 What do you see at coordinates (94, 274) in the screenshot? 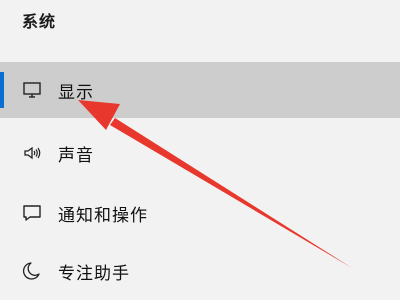
I see `sidebar-item-label: 专注助手` at bounding box center [94, 274].